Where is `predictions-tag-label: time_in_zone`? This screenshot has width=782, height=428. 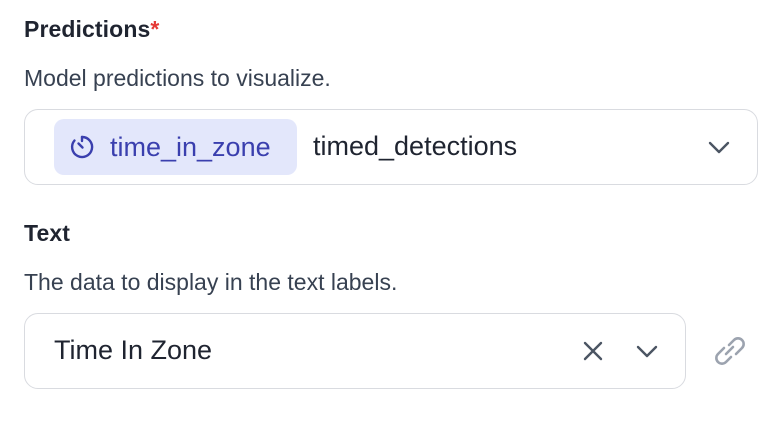
predictions-tag-label: time_in_zone is located at coordinates (190, 146).